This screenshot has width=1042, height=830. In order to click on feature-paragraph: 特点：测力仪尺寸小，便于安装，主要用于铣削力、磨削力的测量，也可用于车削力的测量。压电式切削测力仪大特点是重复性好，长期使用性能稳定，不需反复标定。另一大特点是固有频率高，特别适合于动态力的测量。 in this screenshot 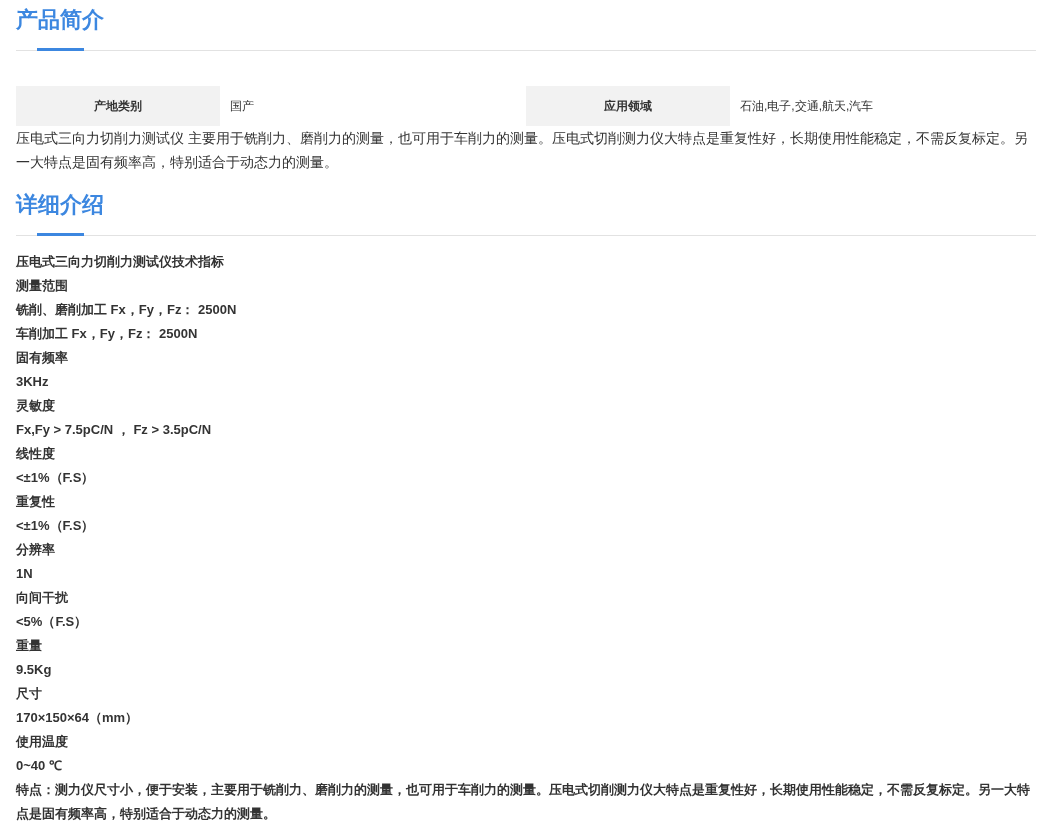, I will do `click(523, 802)`.